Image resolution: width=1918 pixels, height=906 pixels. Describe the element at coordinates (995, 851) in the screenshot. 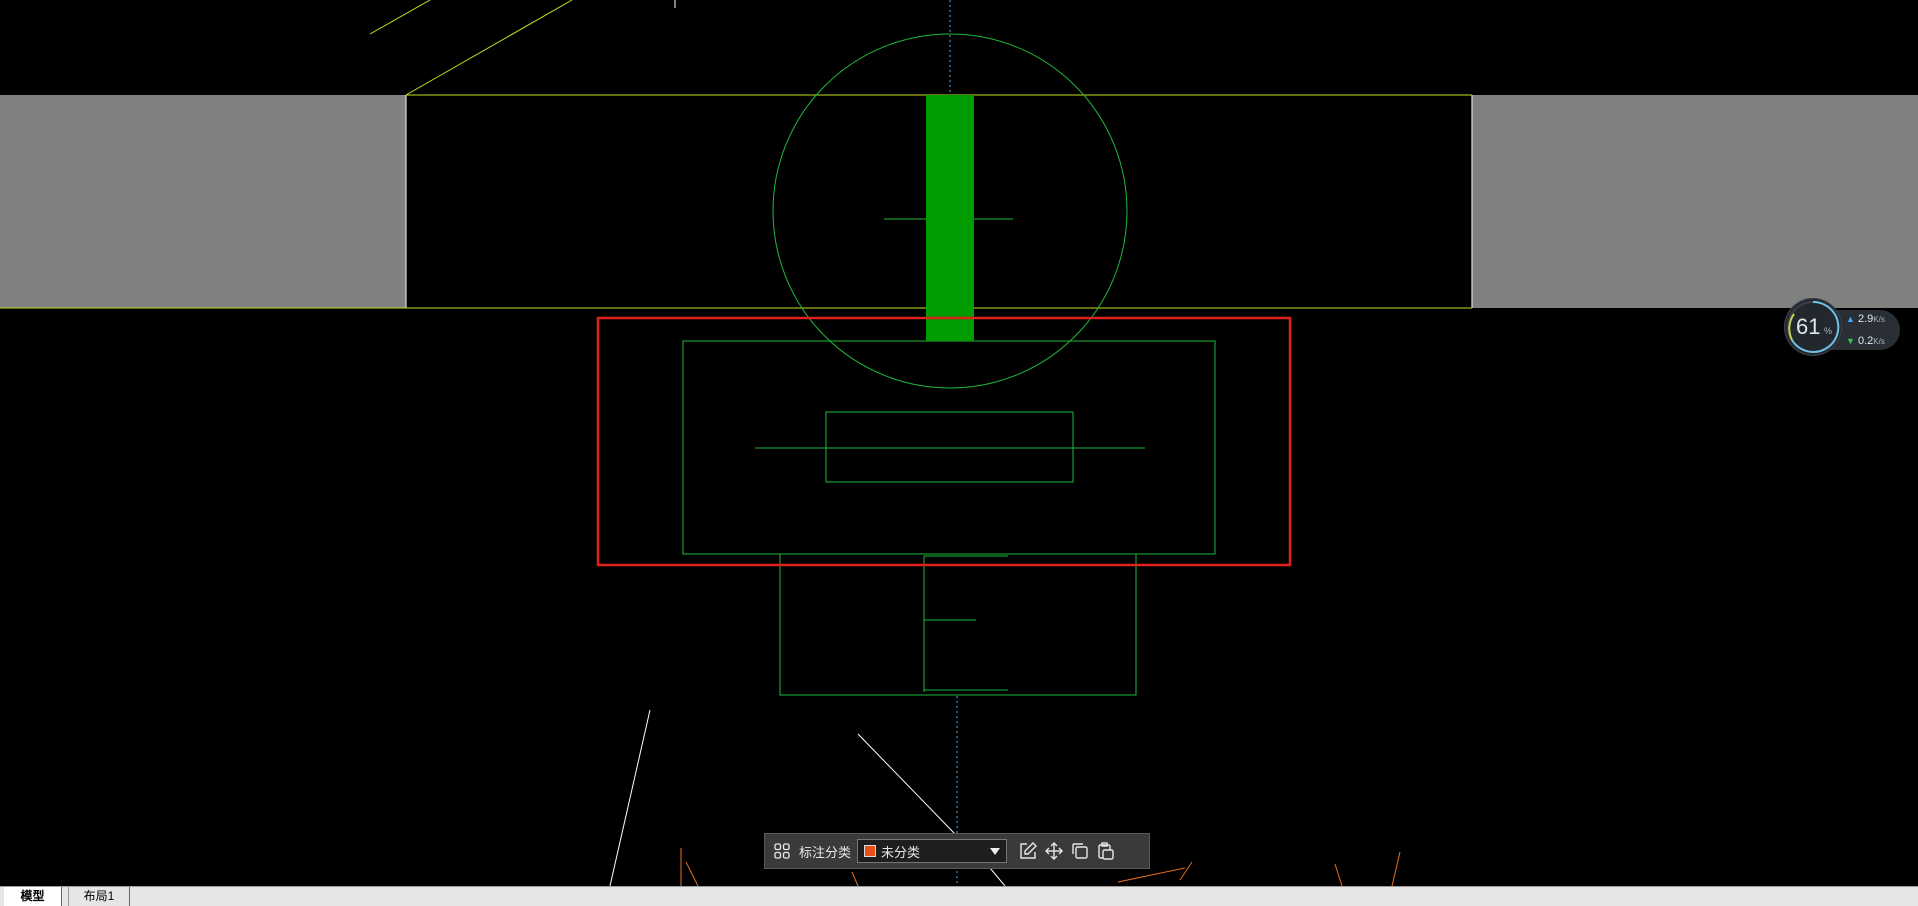

I see `chevron-down-icon` at that location.